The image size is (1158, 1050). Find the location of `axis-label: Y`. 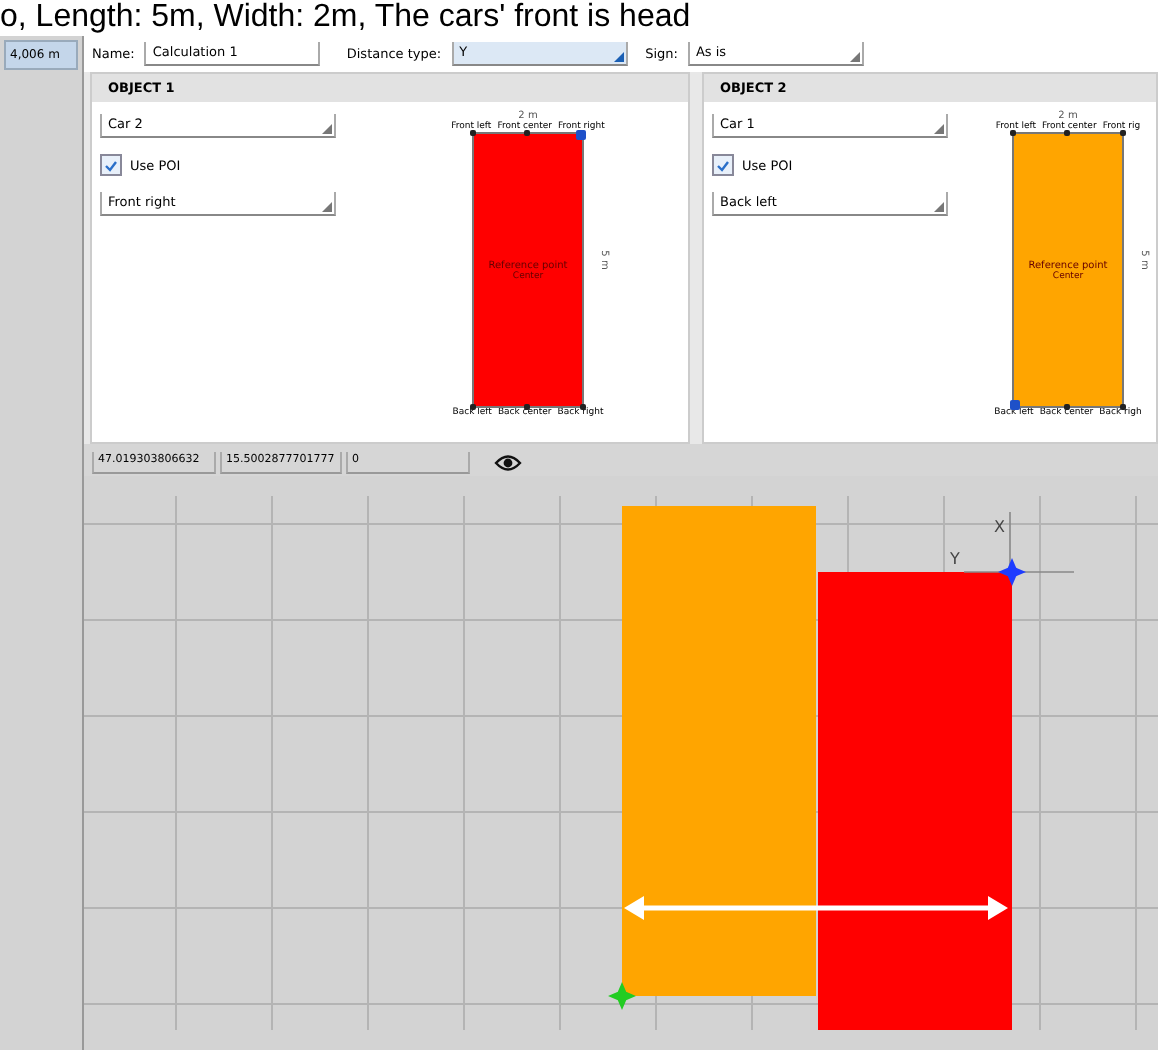

axis-label: Y is located at coordinates (955, 559).